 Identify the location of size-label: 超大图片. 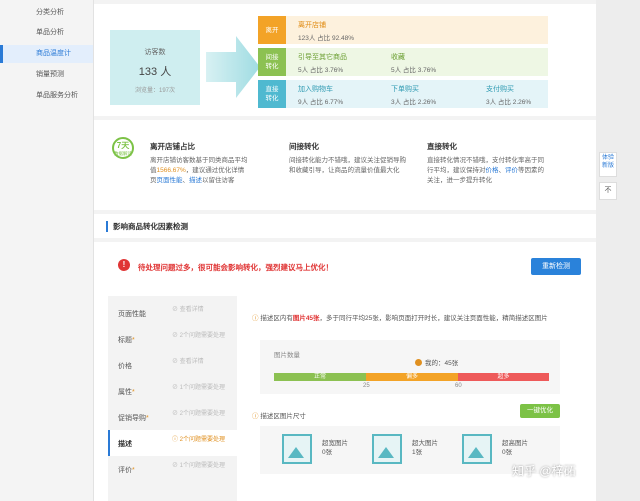
(425, 443).